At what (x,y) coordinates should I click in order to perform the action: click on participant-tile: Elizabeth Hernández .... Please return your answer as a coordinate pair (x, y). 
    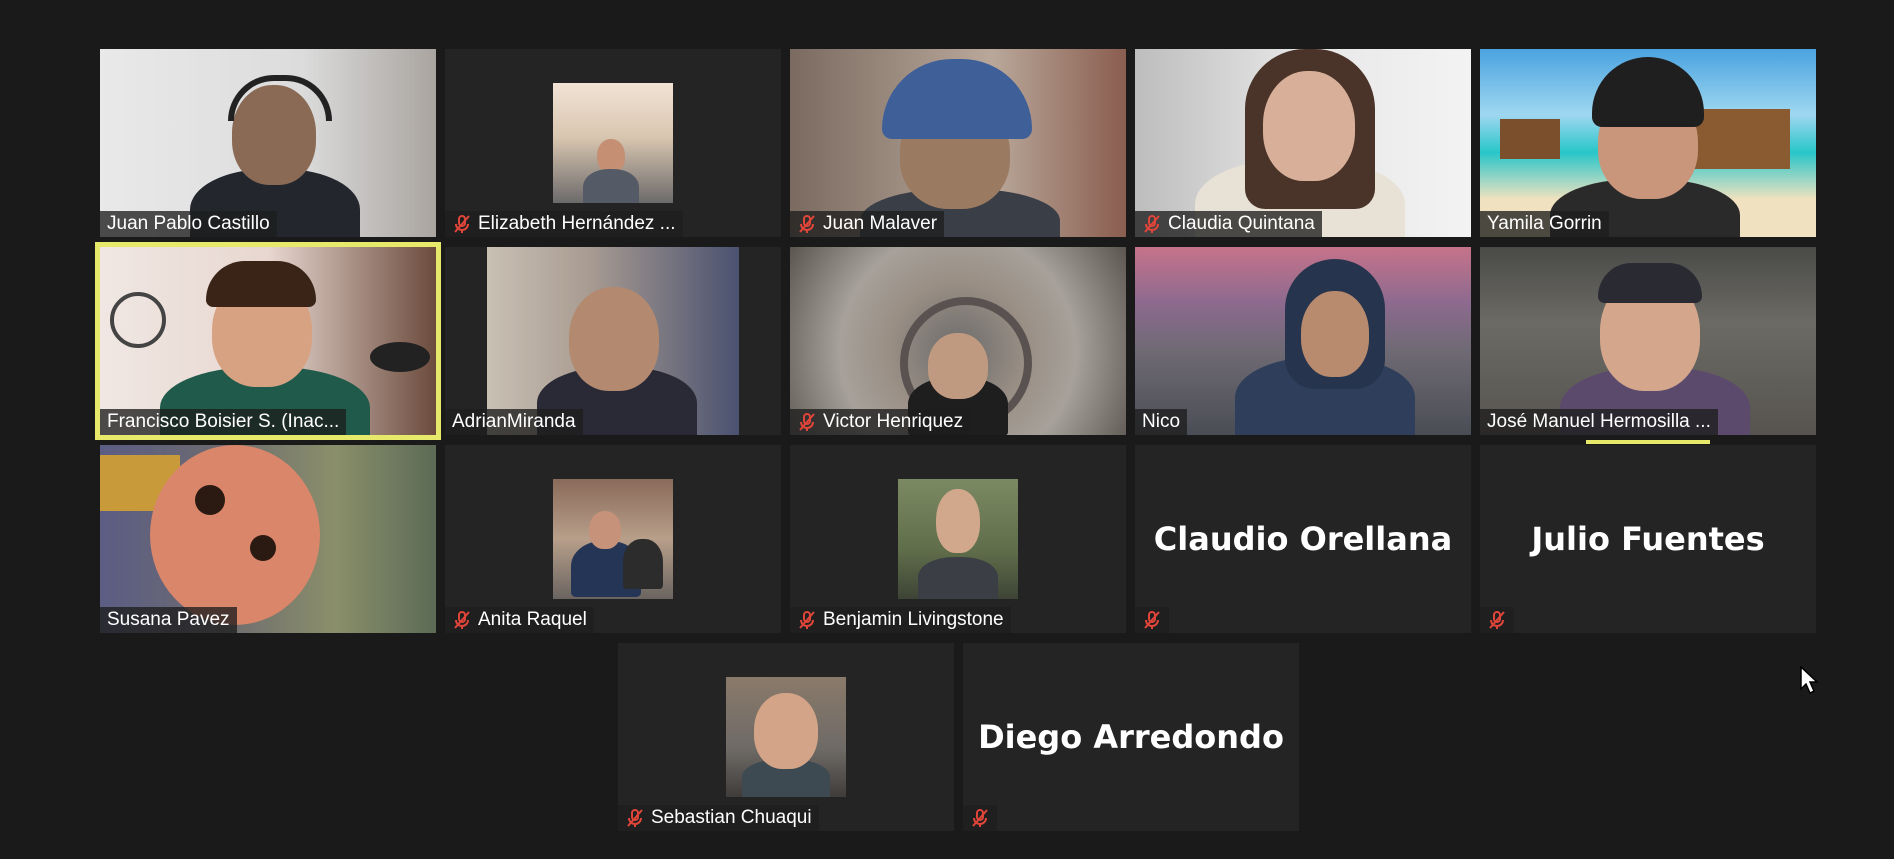
    Looking at the image, I should click on (613, 143).